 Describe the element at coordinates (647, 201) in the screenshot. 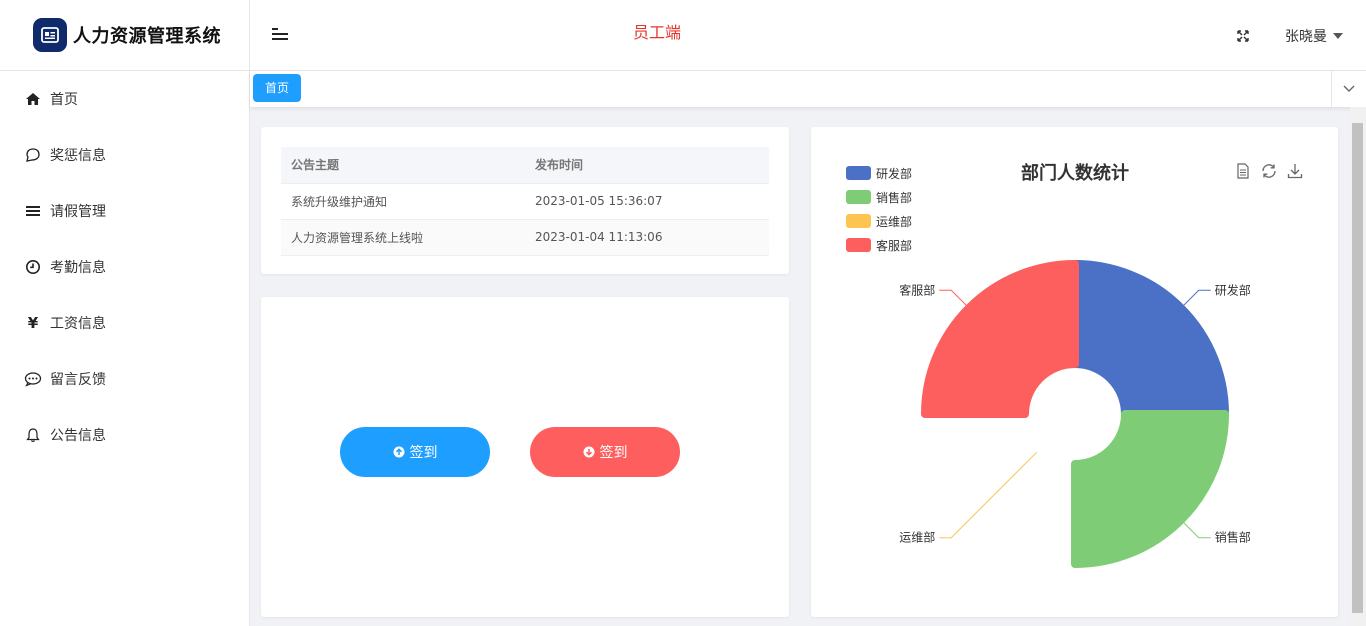

I see `notice-time: 2023-01-05 15:36:07` at that location.